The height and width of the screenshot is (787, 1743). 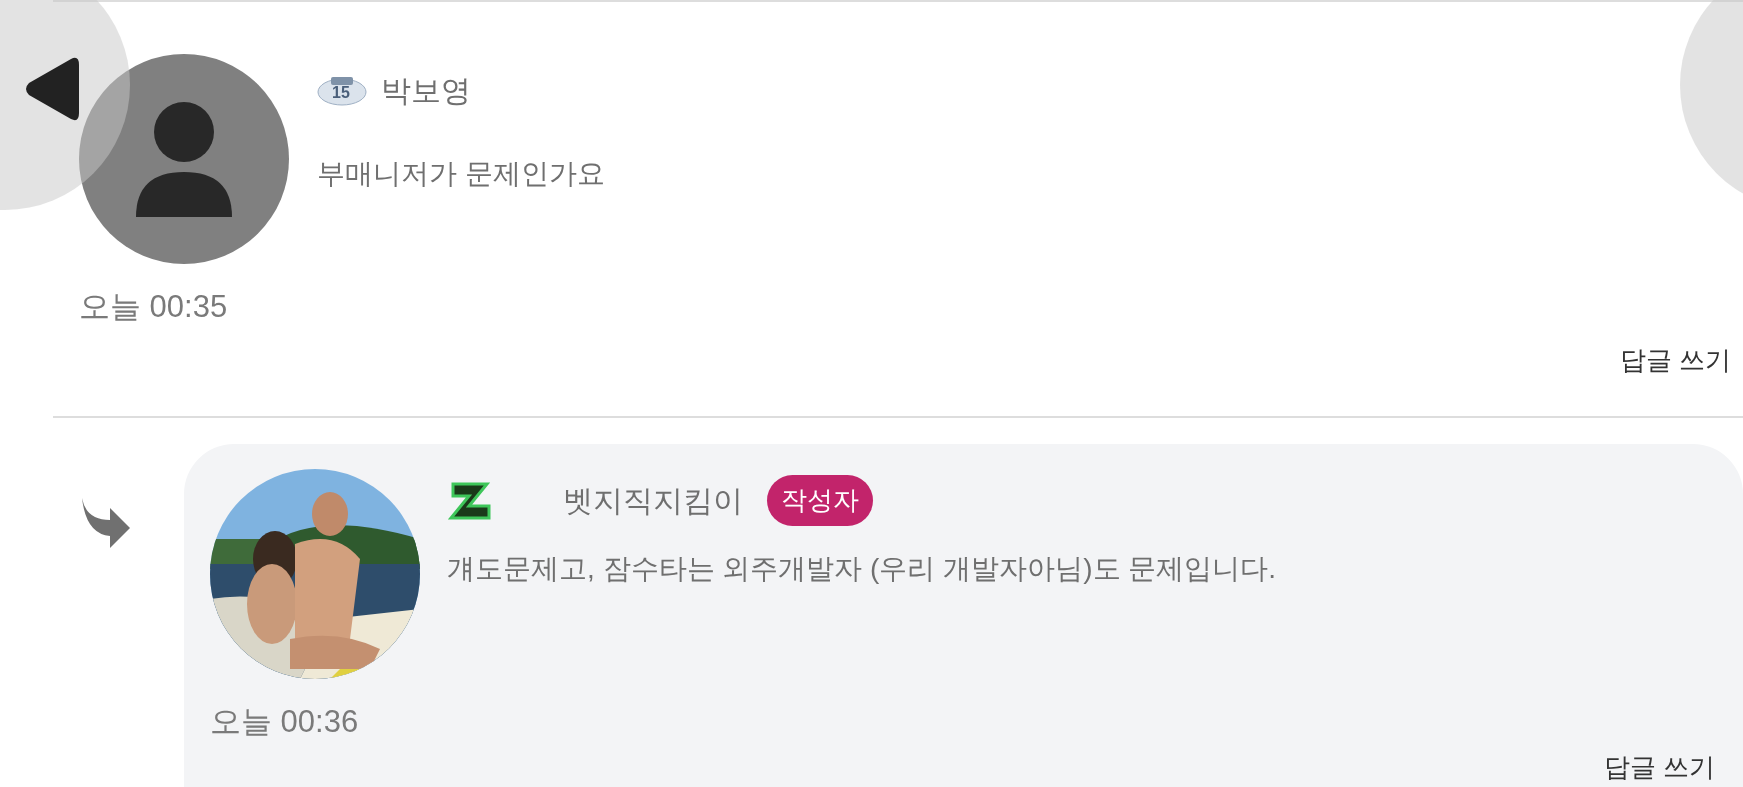 What do you see at coordinates (862, 569) in the screenshot?
I see `comment-text: 걔도문제고, 잠수타는 외주개발자 (우리 개발자아님)도 문제입니다.` at bounding box center [862, 569].